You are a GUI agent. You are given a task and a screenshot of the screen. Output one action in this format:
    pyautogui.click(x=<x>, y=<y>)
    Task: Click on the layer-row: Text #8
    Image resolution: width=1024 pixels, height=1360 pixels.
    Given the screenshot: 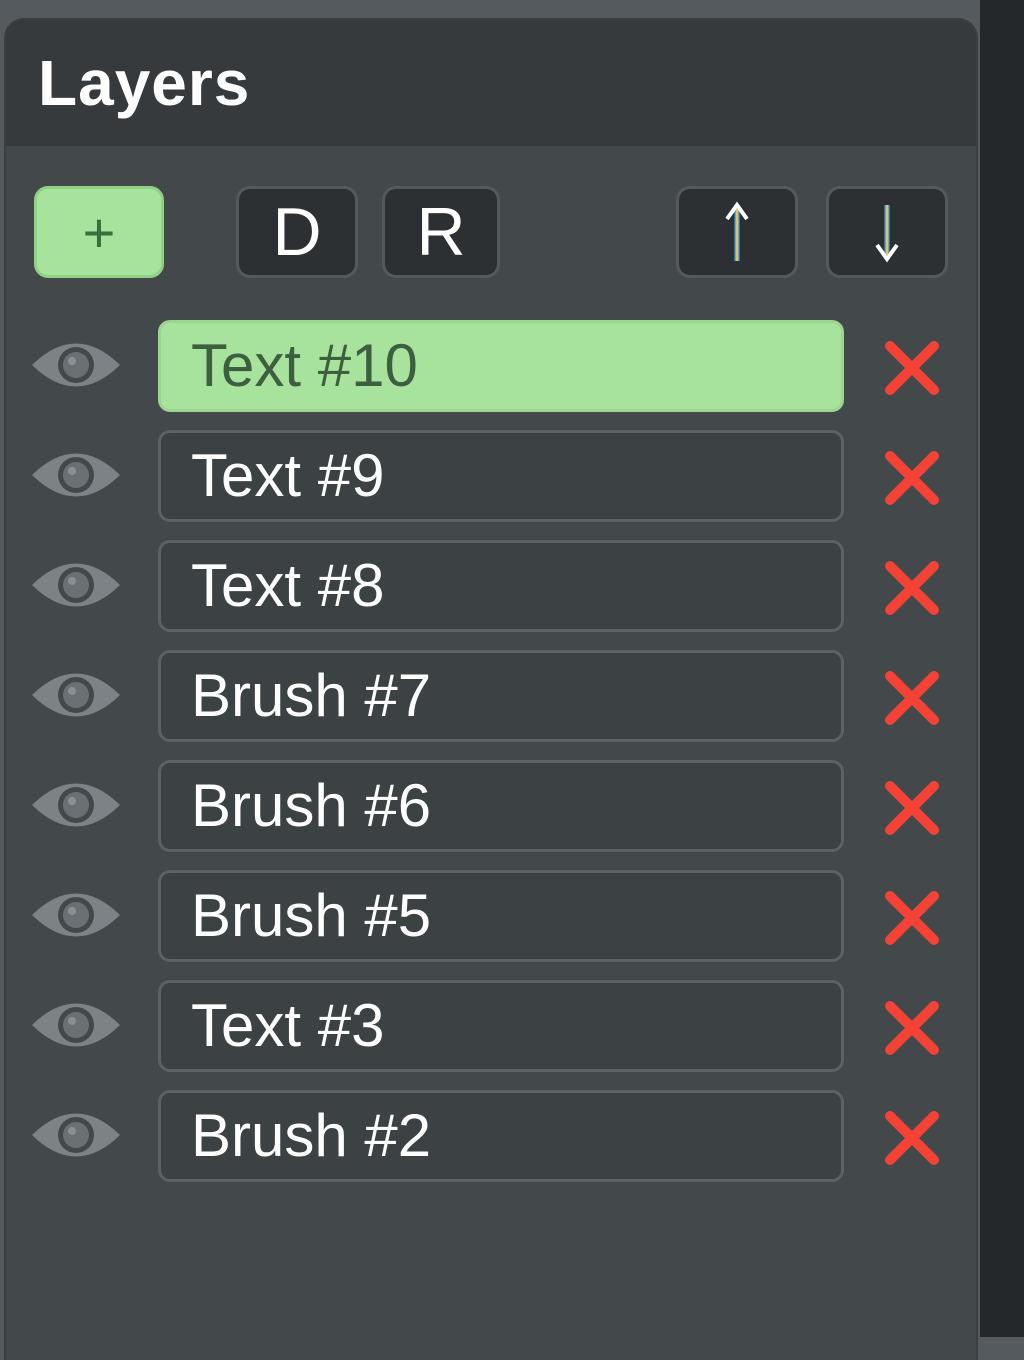 What is the action you would take?
    pyautogui.click(x=512, y=591)
    